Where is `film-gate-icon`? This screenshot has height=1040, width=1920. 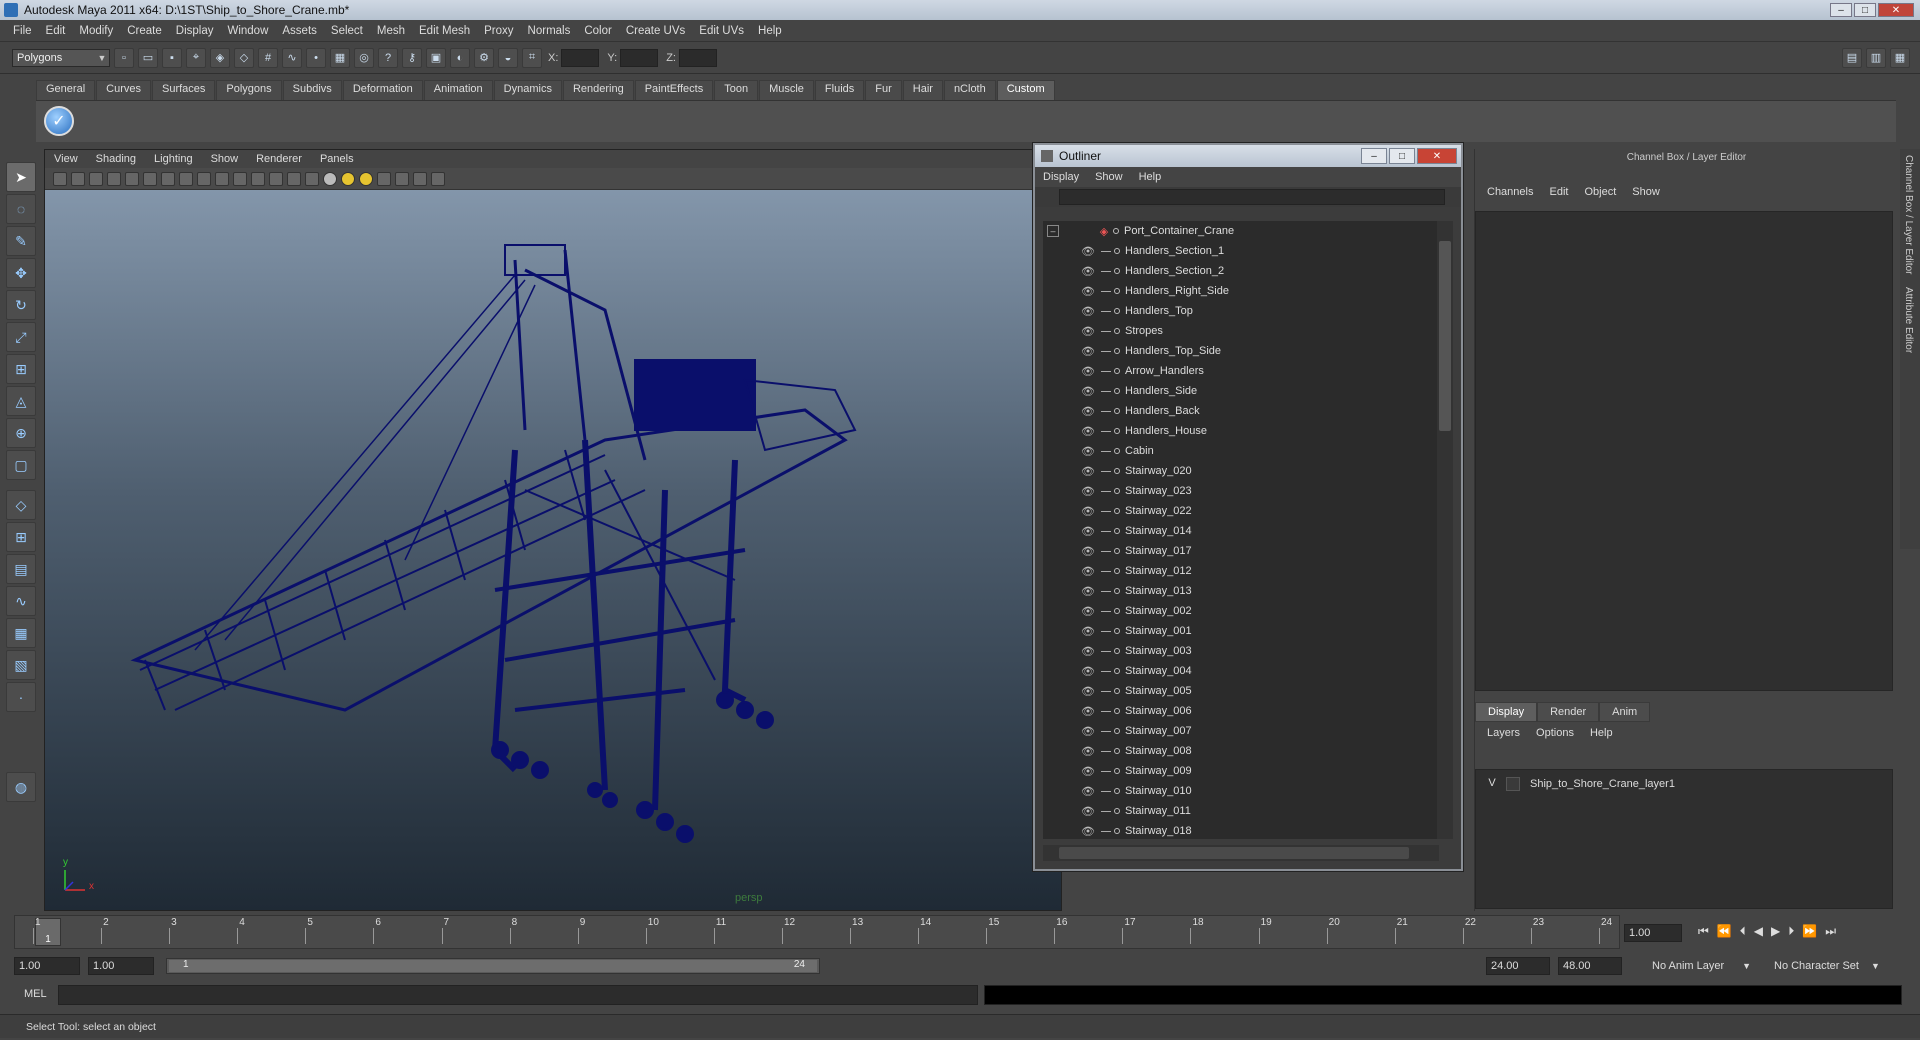
film-gate-icon is located at coordinates (150, 178).